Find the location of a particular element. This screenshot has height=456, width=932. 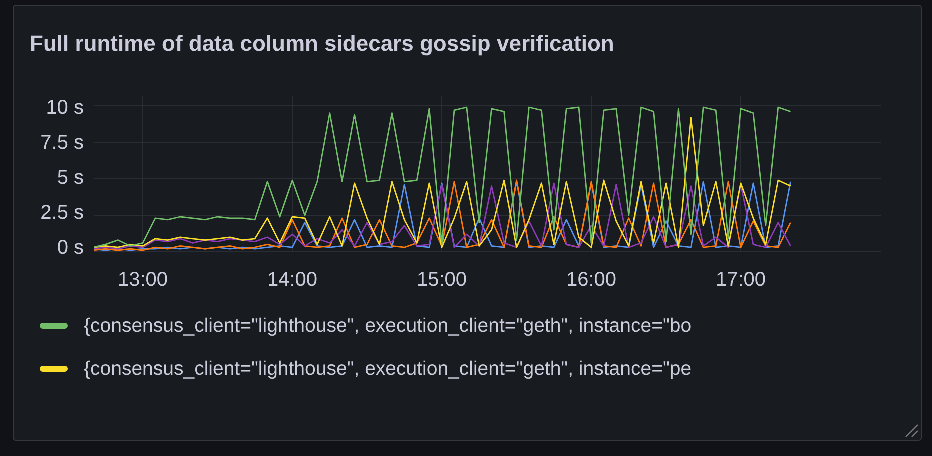

axis-label: 2.5 s is located at coordinates (62, 213).